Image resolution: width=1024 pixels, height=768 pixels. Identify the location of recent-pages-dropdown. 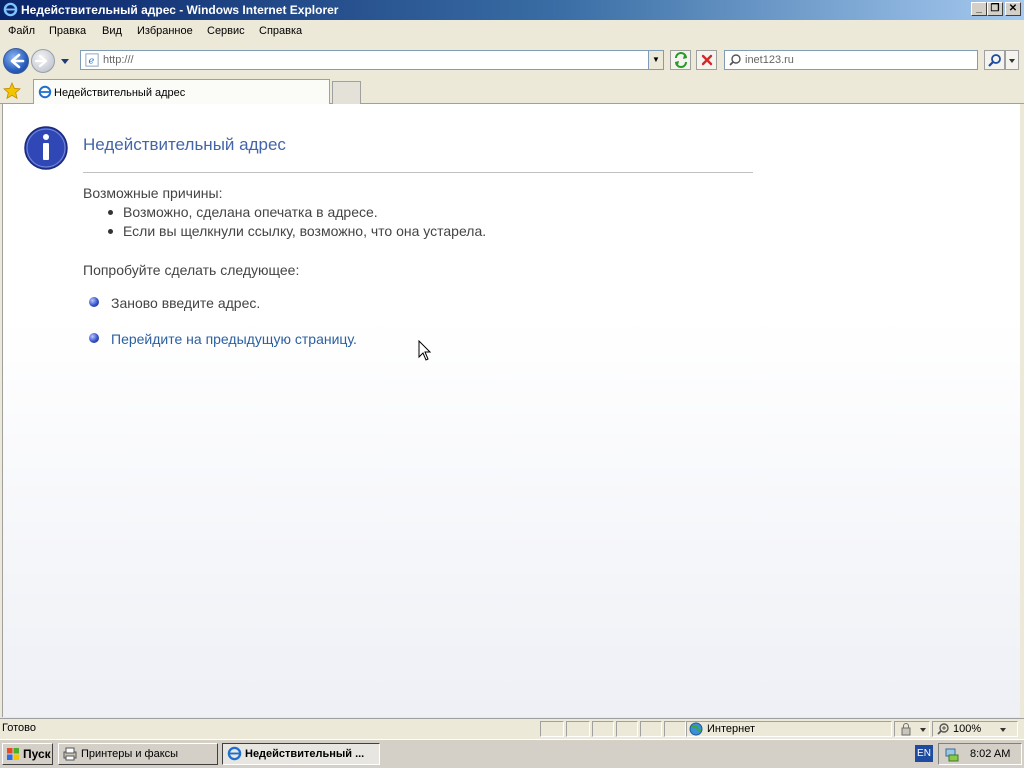
(65, 61).